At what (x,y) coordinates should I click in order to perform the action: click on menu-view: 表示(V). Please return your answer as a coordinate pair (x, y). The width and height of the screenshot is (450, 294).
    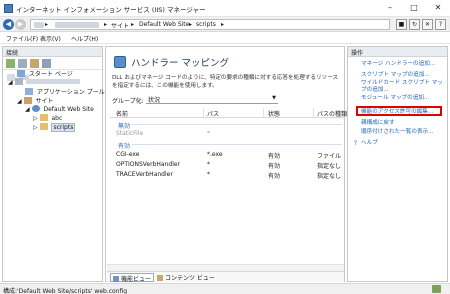
    Looking at the image, I should click on (50, 38).